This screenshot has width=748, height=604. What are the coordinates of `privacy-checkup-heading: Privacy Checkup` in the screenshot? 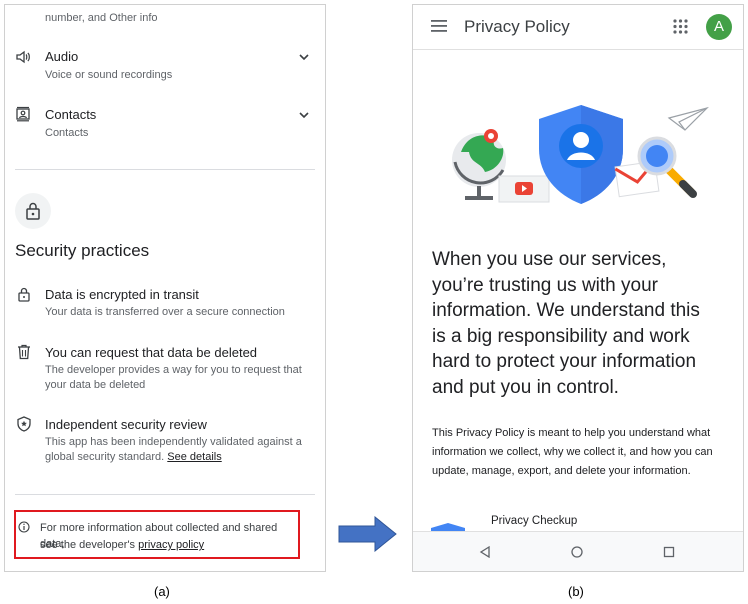 It's located at (534, 521).